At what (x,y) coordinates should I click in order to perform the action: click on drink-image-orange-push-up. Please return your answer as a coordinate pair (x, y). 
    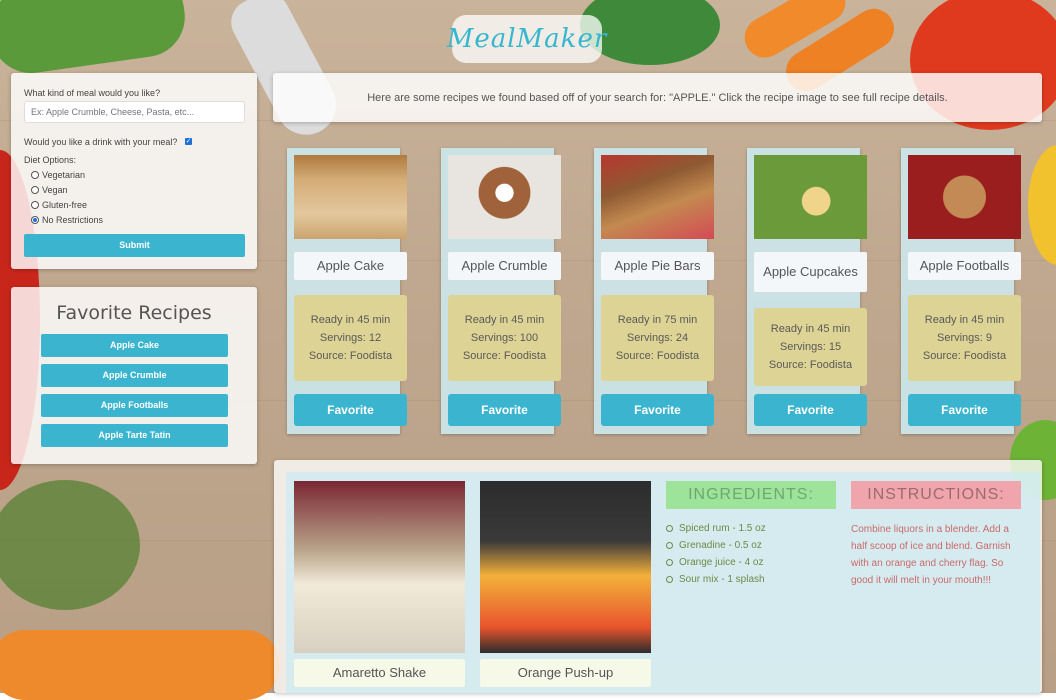
    Looking at the image, I should click on (565, 567).